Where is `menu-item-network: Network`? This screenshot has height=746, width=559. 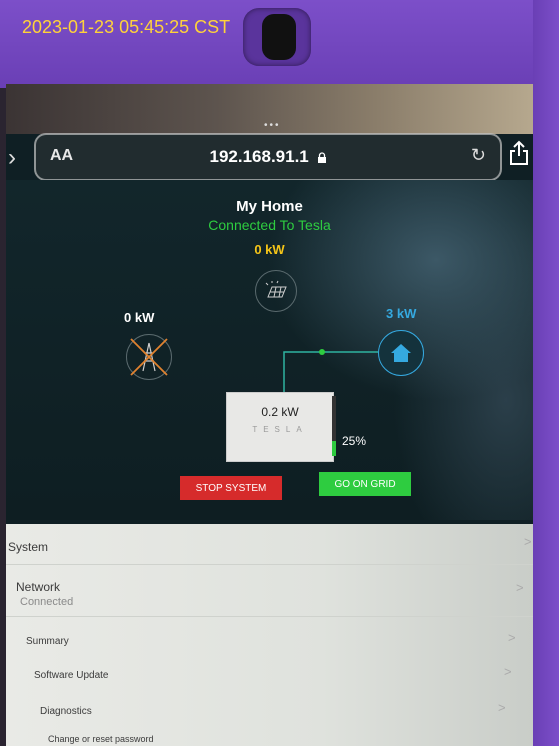
menu-item-network: Network is located at coordinates (38, 587).